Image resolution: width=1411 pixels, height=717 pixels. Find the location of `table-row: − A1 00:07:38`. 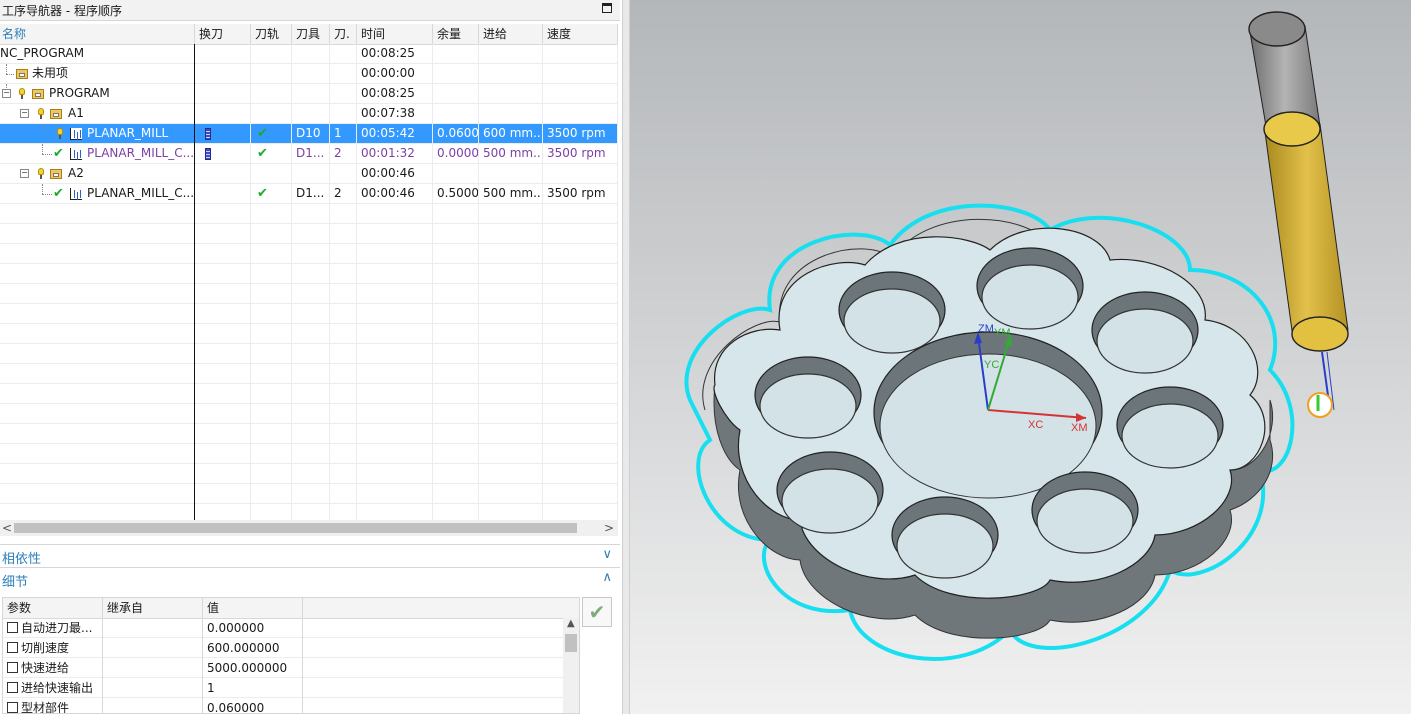

table-row: − A1 00:07:38 is located at coordinates (309, 114).